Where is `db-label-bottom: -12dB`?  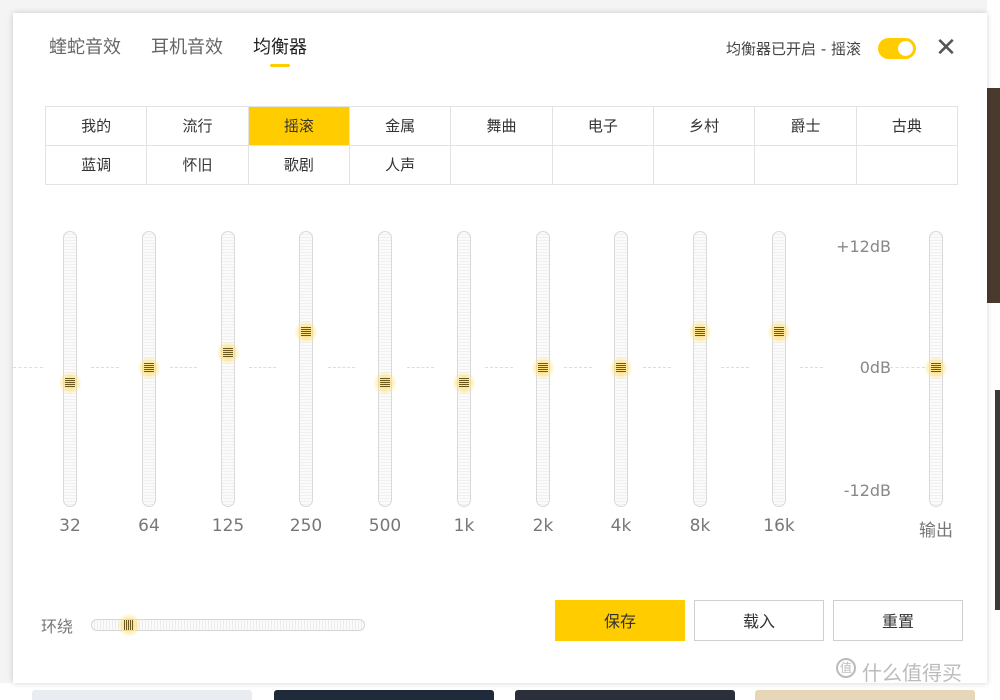
db-label-bottom: -12dB is located at coordinates (867, 490).